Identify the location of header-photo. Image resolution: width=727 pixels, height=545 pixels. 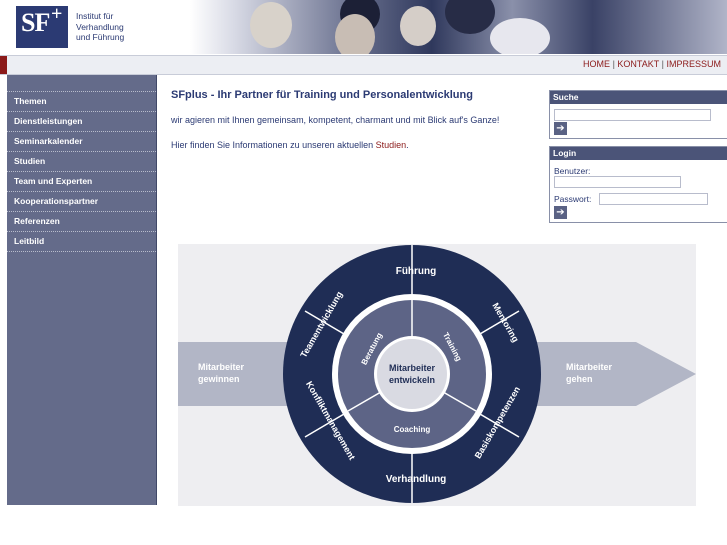
(458, 27).